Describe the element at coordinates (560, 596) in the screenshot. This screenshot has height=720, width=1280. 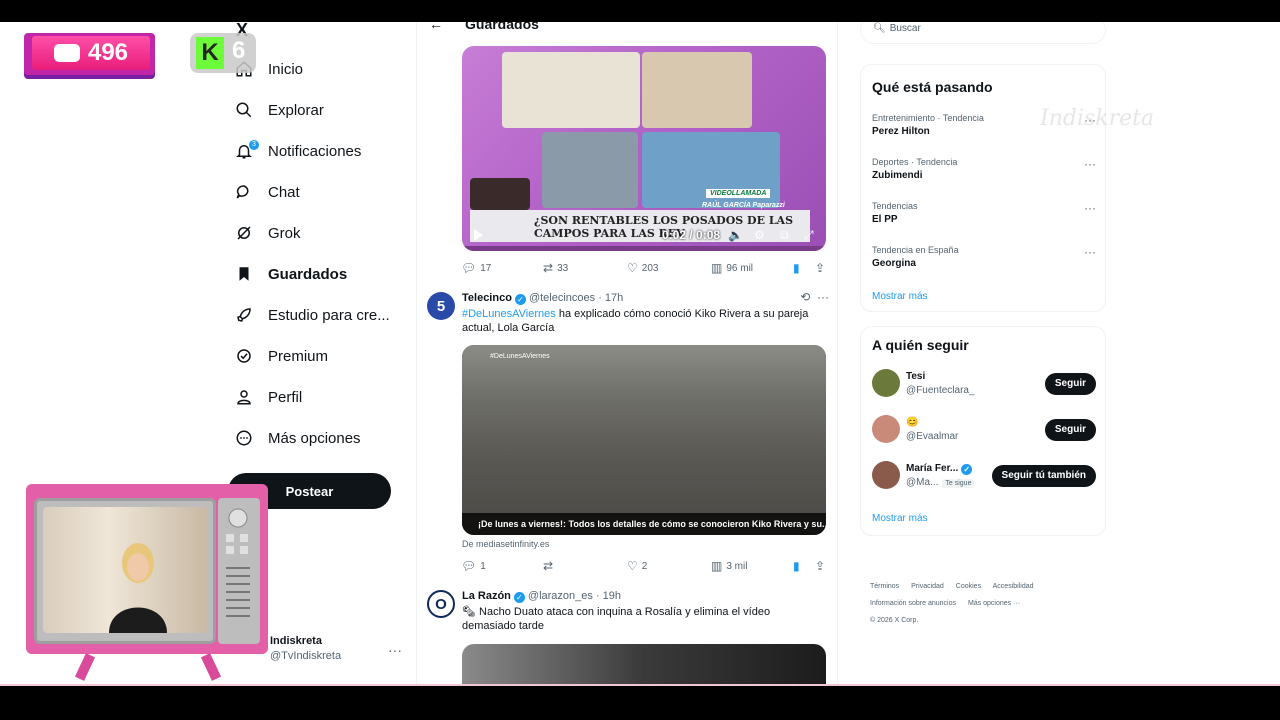
I see `author-handle: @larazon_es` at that location.